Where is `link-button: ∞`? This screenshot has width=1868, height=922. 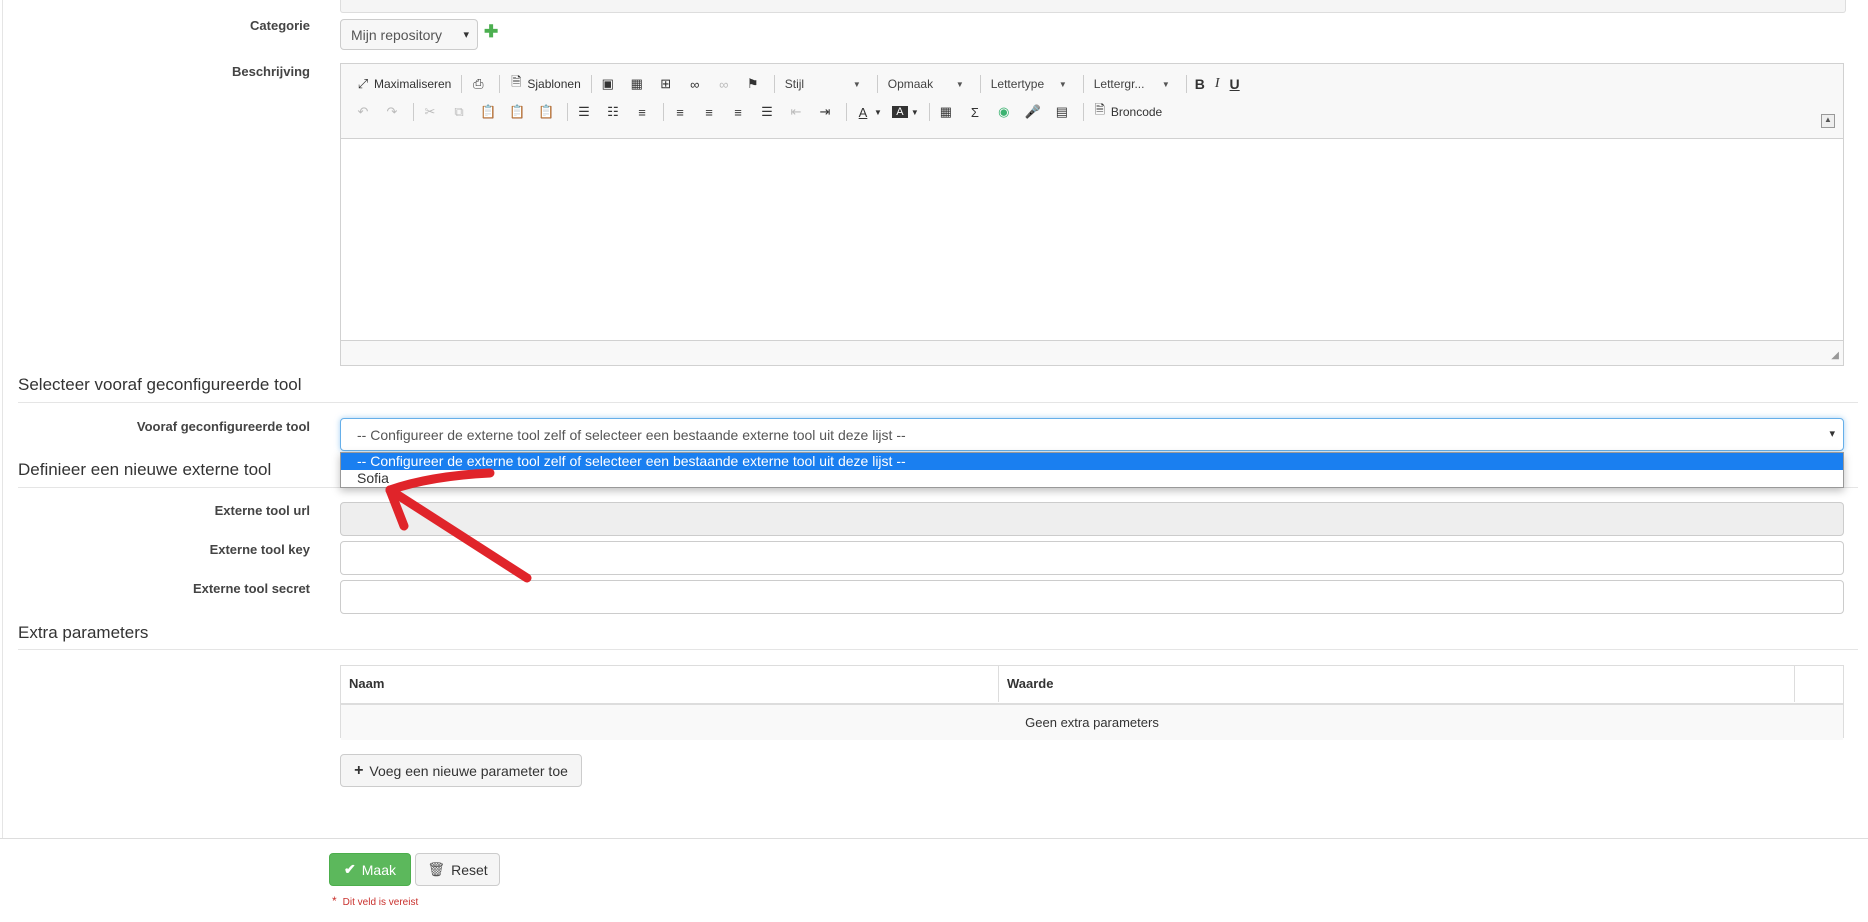
link-button: ∞ is located at coordinates (696, 84).